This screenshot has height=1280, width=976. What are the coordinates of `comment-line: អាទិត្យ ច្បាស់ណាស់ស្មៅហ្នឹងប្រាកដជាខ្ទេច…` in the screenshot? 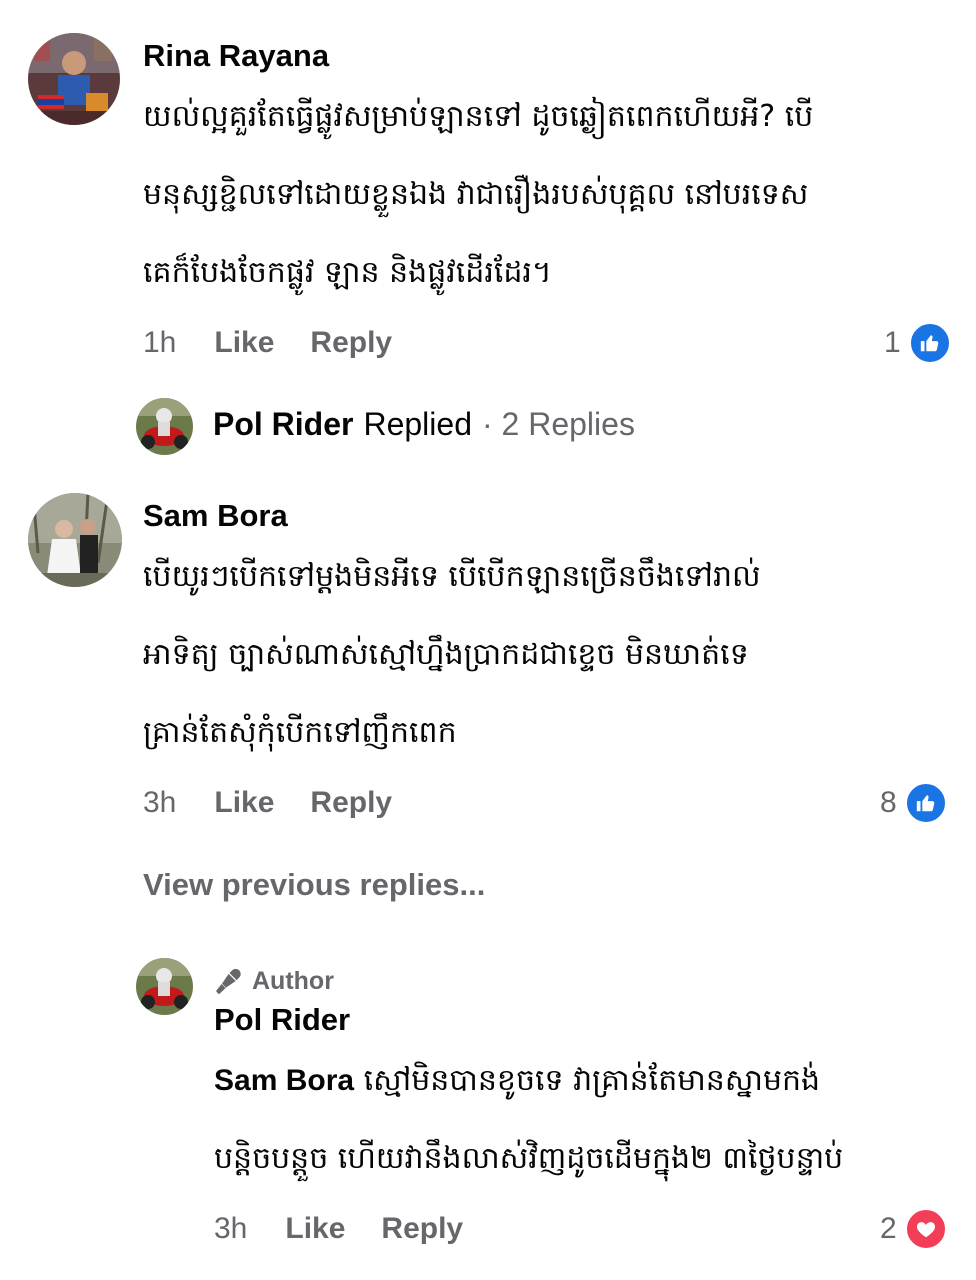 It's located at (446, 654).